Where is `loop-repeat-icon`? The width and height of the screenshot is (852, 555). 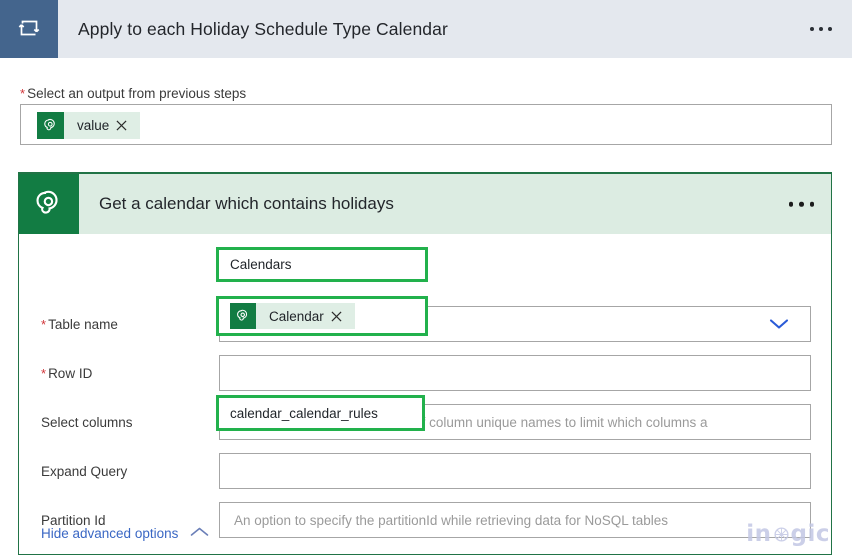
loop-repeat-icon is located at coordinates (29, 29).